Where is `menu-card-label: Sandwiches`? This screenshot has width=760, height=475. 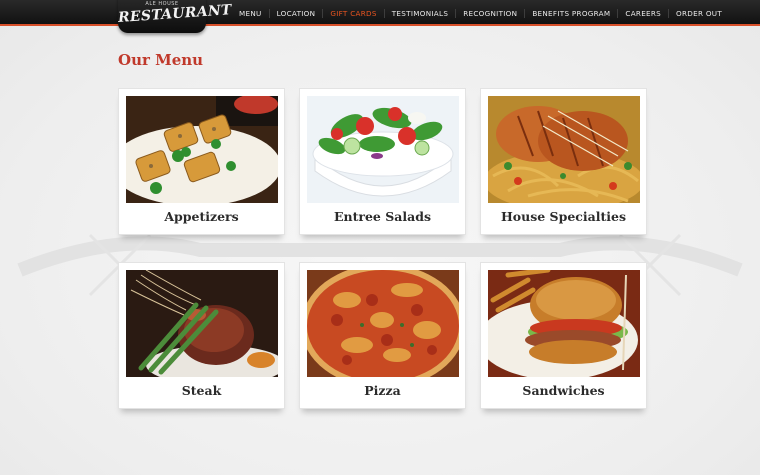
menu-card-label: Sandwiches is located at coordinates (563, 390).